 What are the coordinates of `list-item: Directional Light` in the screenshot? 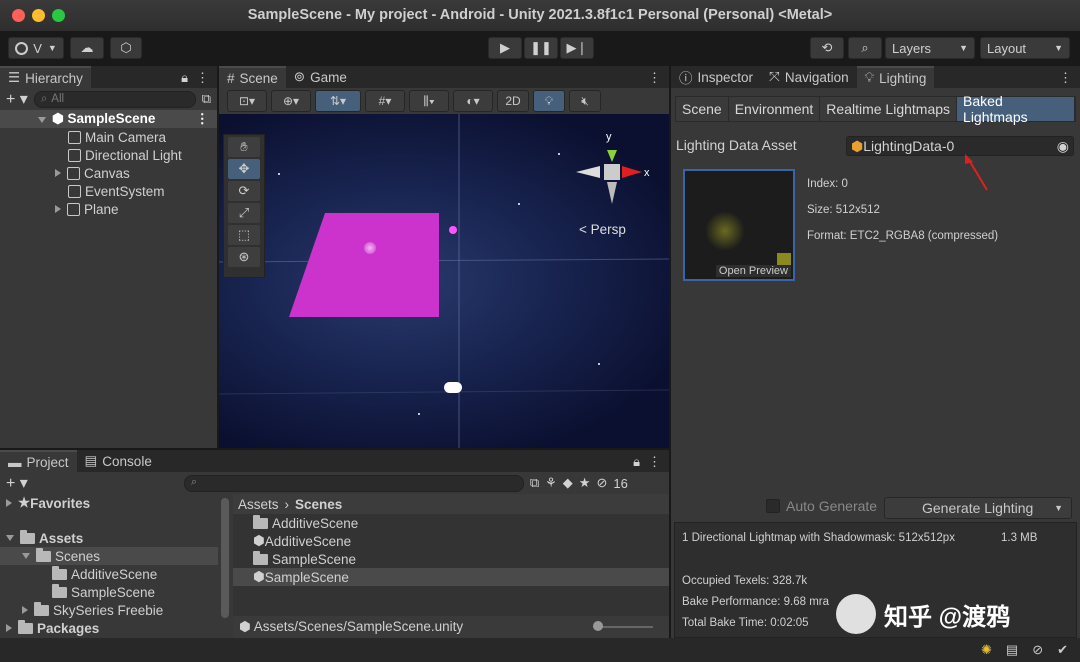 It's located at (108, 155).